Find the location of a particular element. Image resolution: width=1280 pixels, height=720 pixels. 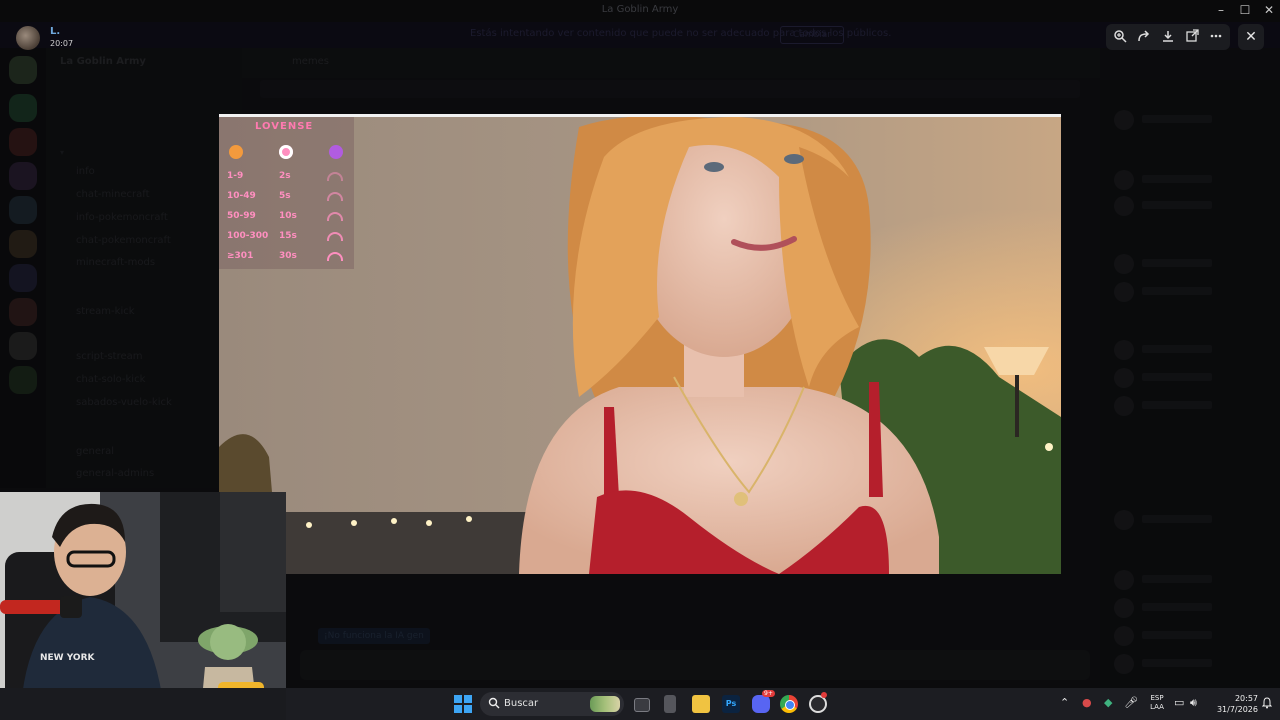

tip-range: 10-49 is located at coordinates (241, 196).